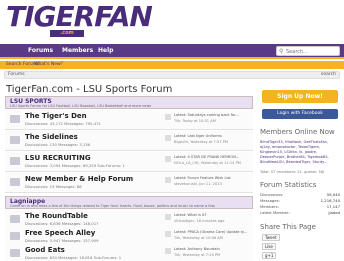  Describe the element at coordinates (197, 249) in the screenshot. I see `latest-post-title: Latest: Anthony Bourdain` at that location.